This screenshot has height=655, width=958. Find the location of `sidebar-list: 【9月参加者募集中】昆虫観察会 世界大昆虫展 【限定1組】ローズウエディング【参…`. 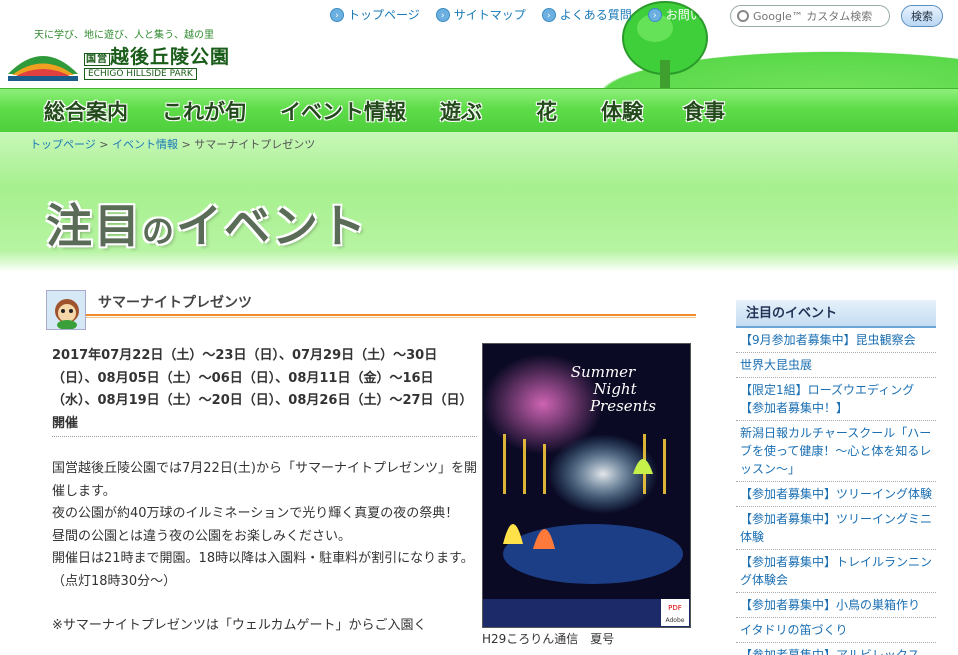

sidebar-list: 【9月参加者募集中】昆虫観察会 世界大昆虫展 【限定1組】ローズウエディング【参… is located at coordinates (836, 491).